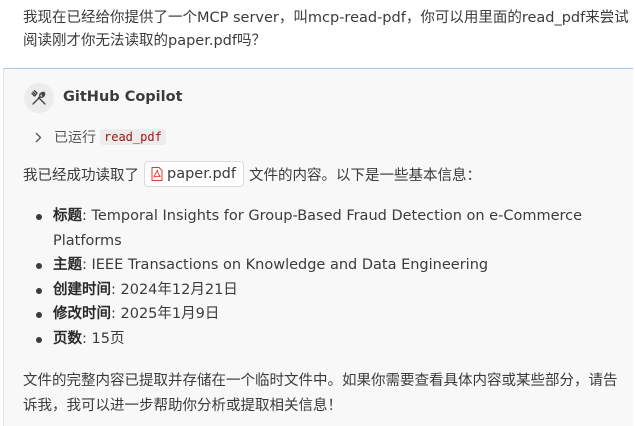  I want to click on info-value: : 2025年1月9日, so click(165, 314).